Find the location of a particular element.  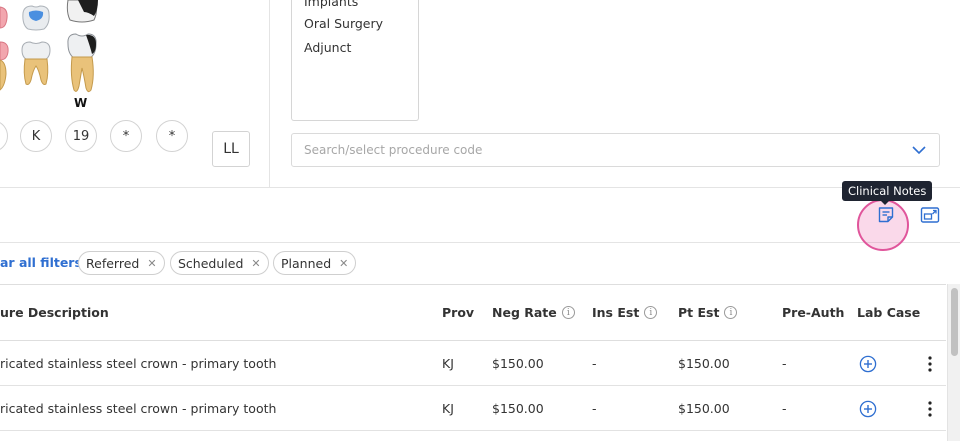

filter-chip-label: Planned is located at coordinates (306, 263).